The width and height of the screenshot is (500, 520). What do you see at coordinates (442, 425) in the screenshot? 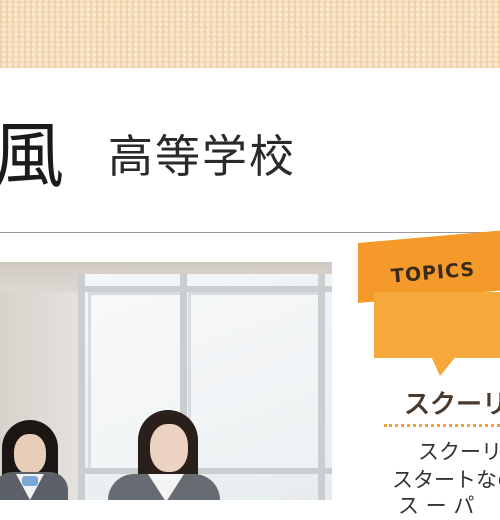
I see `topic-heading-underline` at bounding box center [442, 425].